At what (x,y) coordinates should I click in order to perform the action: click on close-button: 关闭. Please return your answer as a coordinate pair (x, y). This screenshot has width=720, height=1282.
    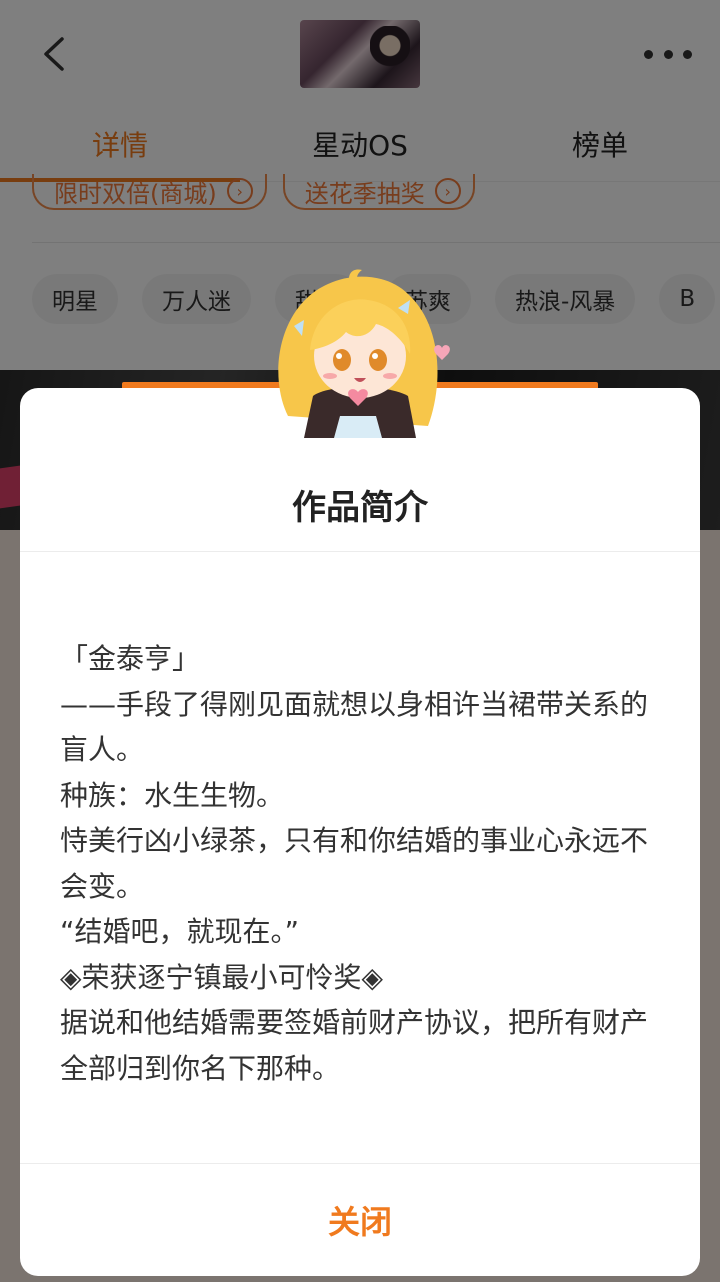
    Looking at the image, I should click on (360, 1220).